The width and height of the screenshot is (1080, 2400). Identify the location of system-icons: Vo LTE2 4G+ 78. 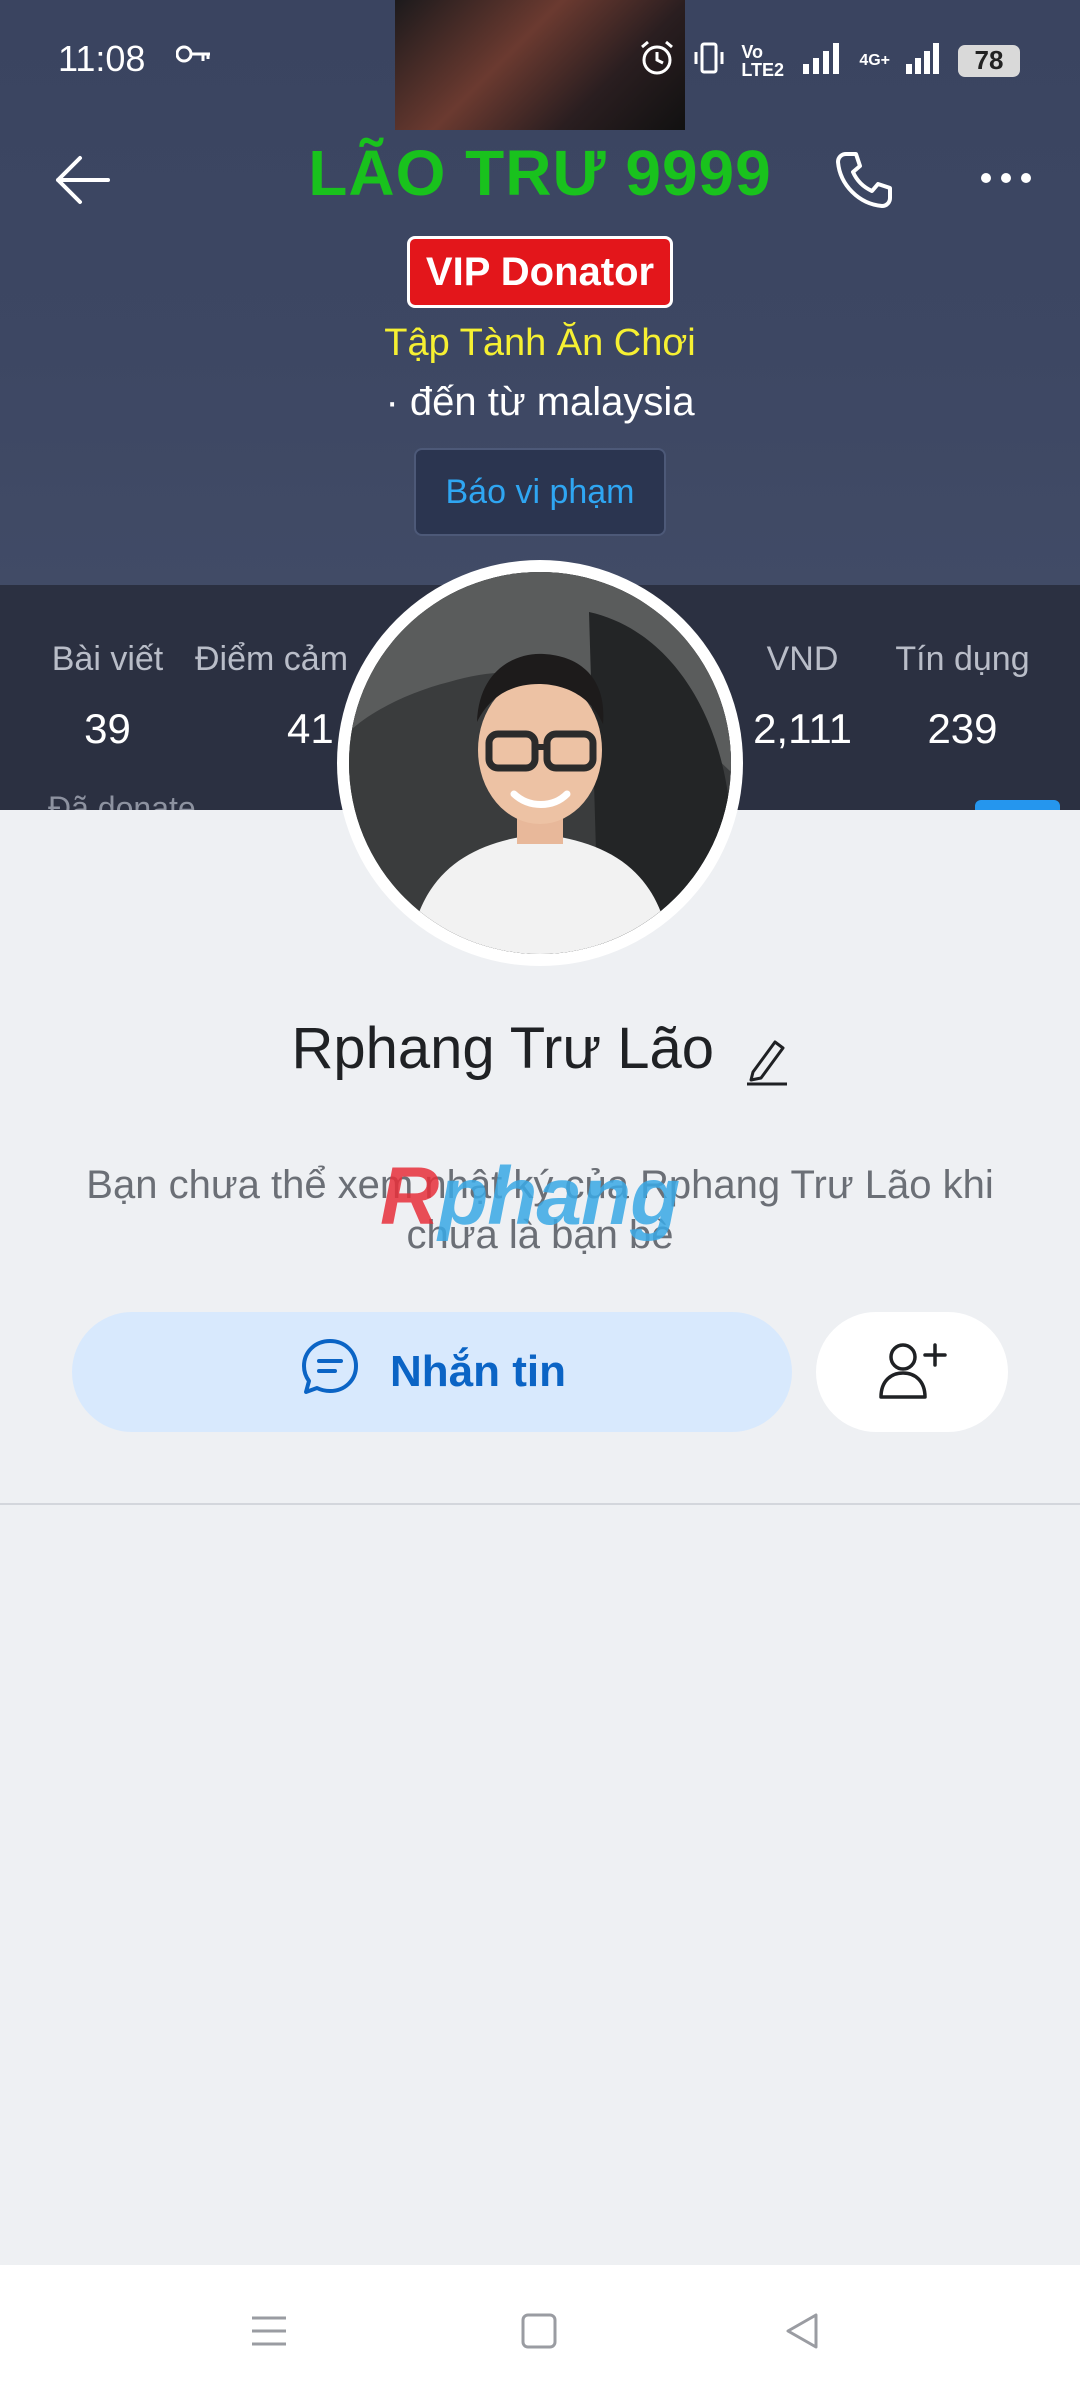
(828, 60).